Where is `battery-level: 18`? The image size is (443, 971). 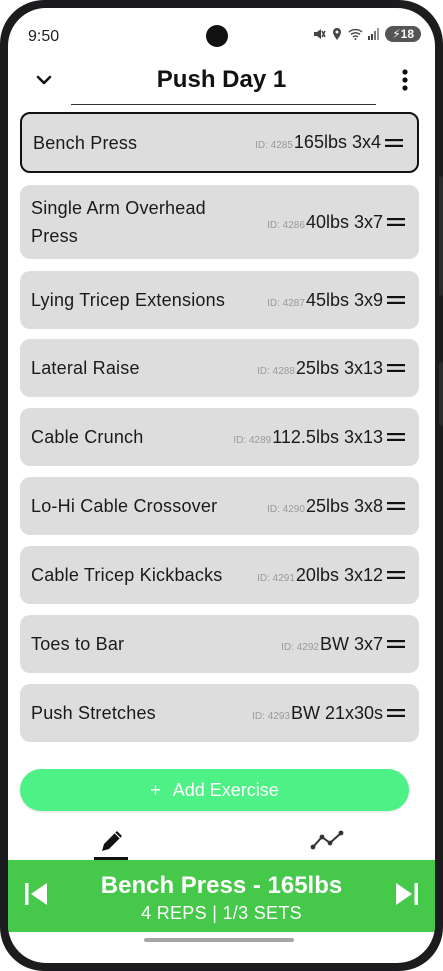
battery-level: 18 is located at coordinates (407, 34).